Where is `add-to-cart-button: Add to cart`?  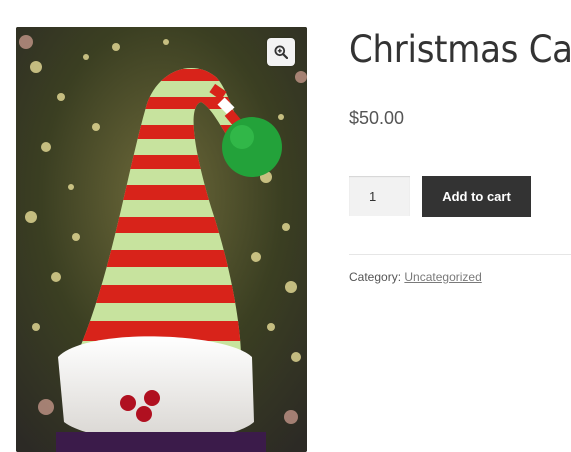 add-to-cart-button: Add to cart is located at coordinates (476, 196).